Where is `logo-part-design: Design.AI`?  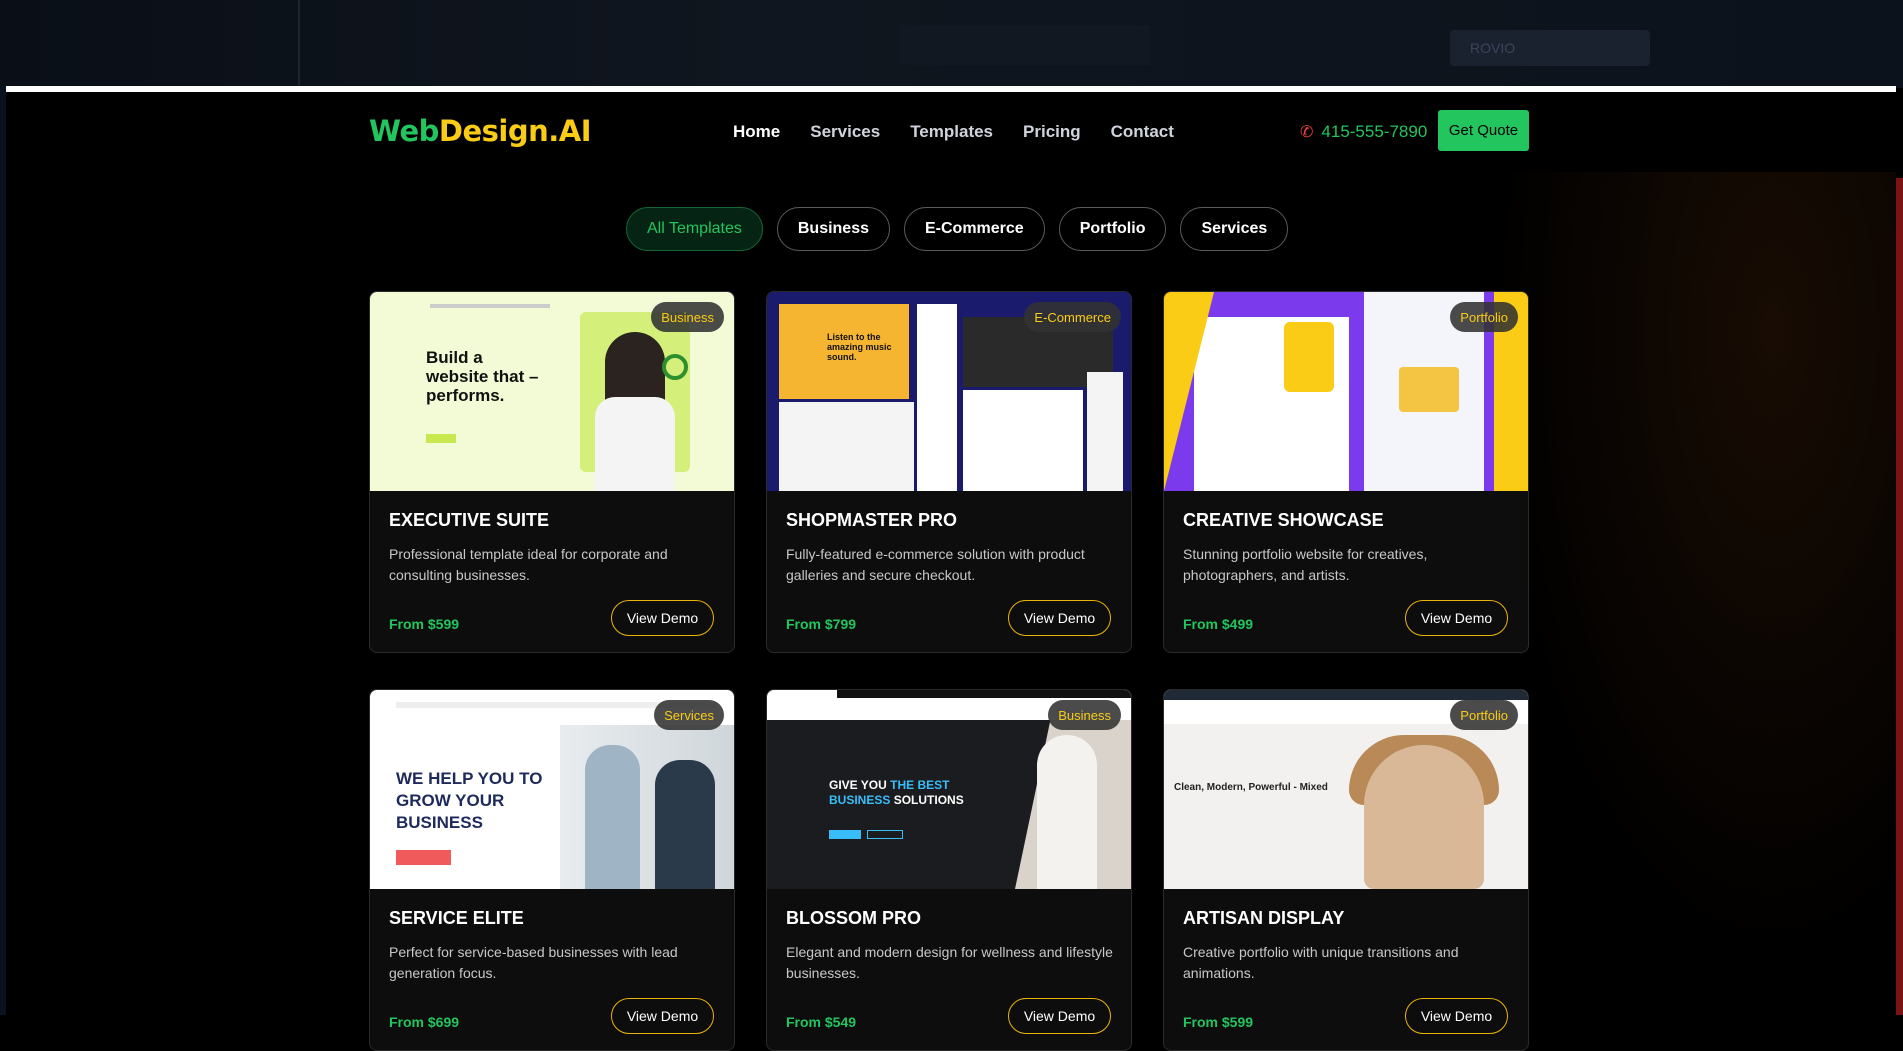 logo-part-design: Design.AI is located at coordinates (515, 131).